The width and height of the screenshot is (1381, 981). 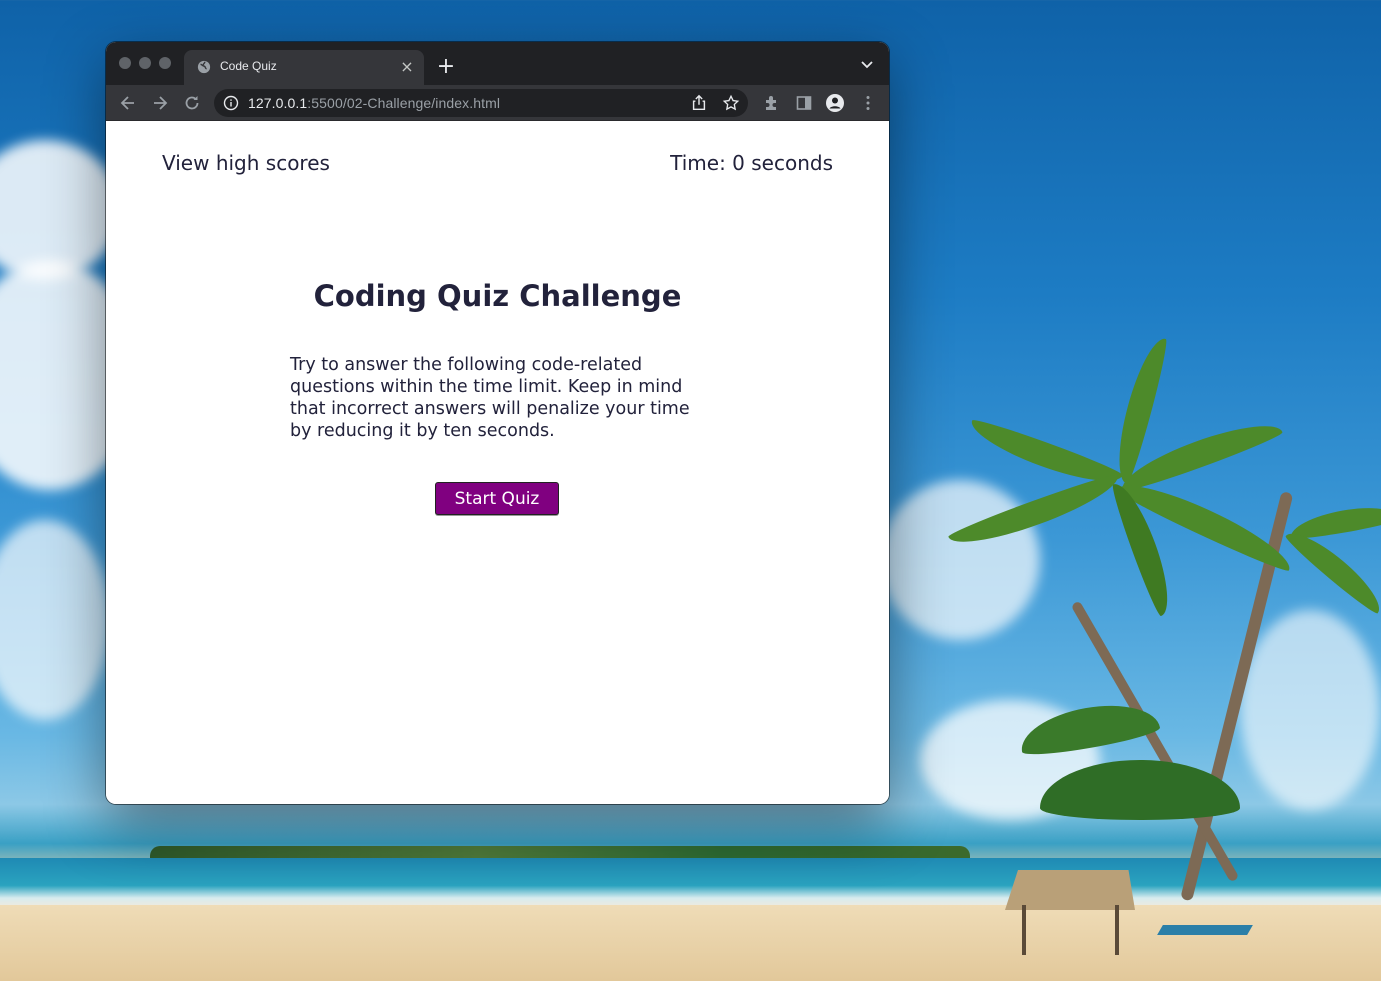 I want to click on url-host: 127.0.0.1, so click(x=278, y=103).